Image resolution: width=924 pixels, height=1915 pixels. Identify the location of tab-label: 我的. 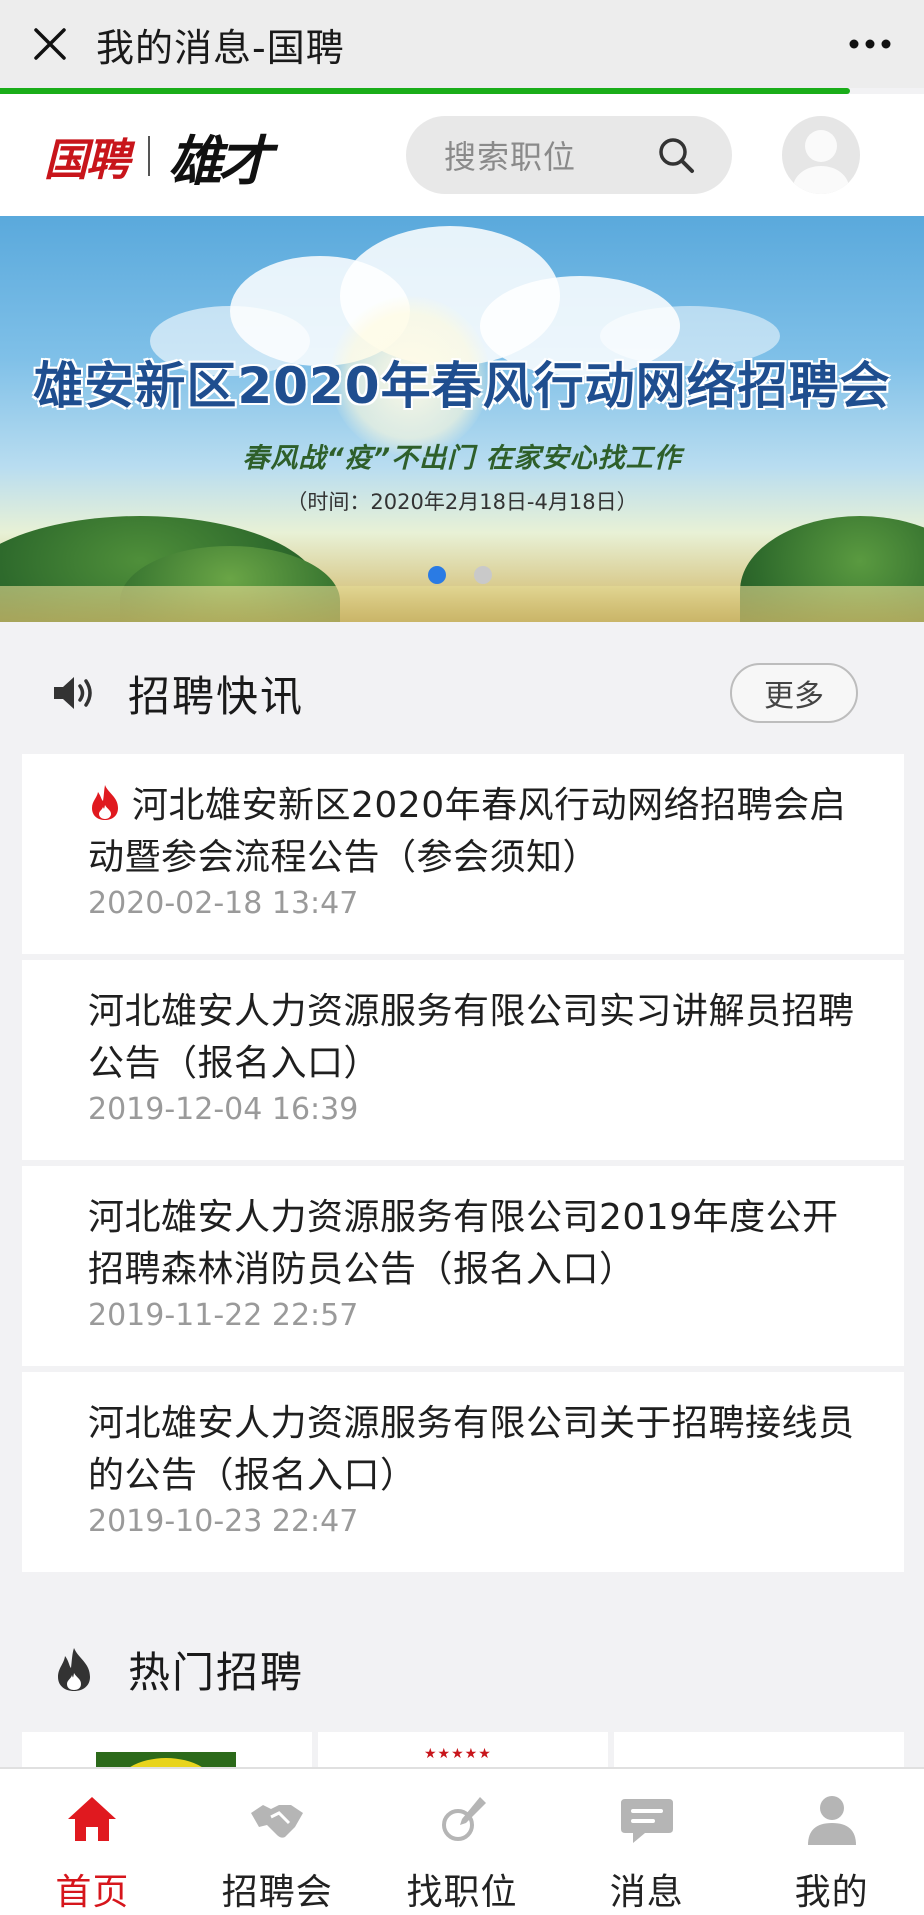
(831, 1892).